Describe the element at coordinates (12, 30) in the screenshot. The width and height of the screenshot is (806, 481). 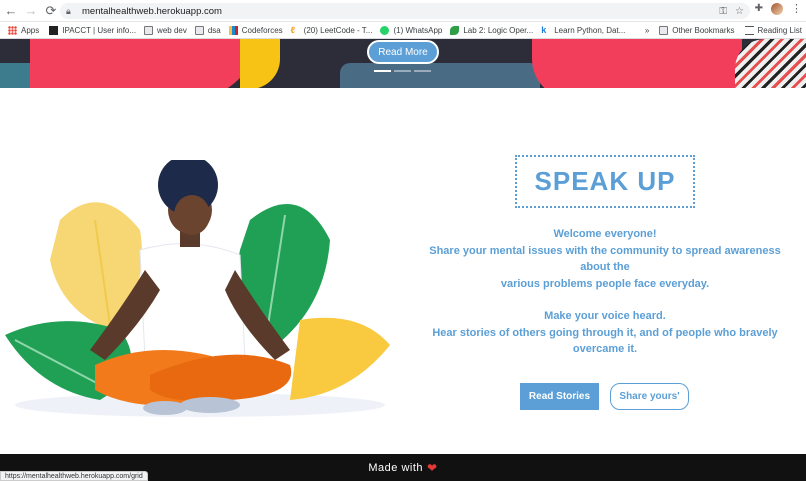
I see `apps-grid-icon` at that location.